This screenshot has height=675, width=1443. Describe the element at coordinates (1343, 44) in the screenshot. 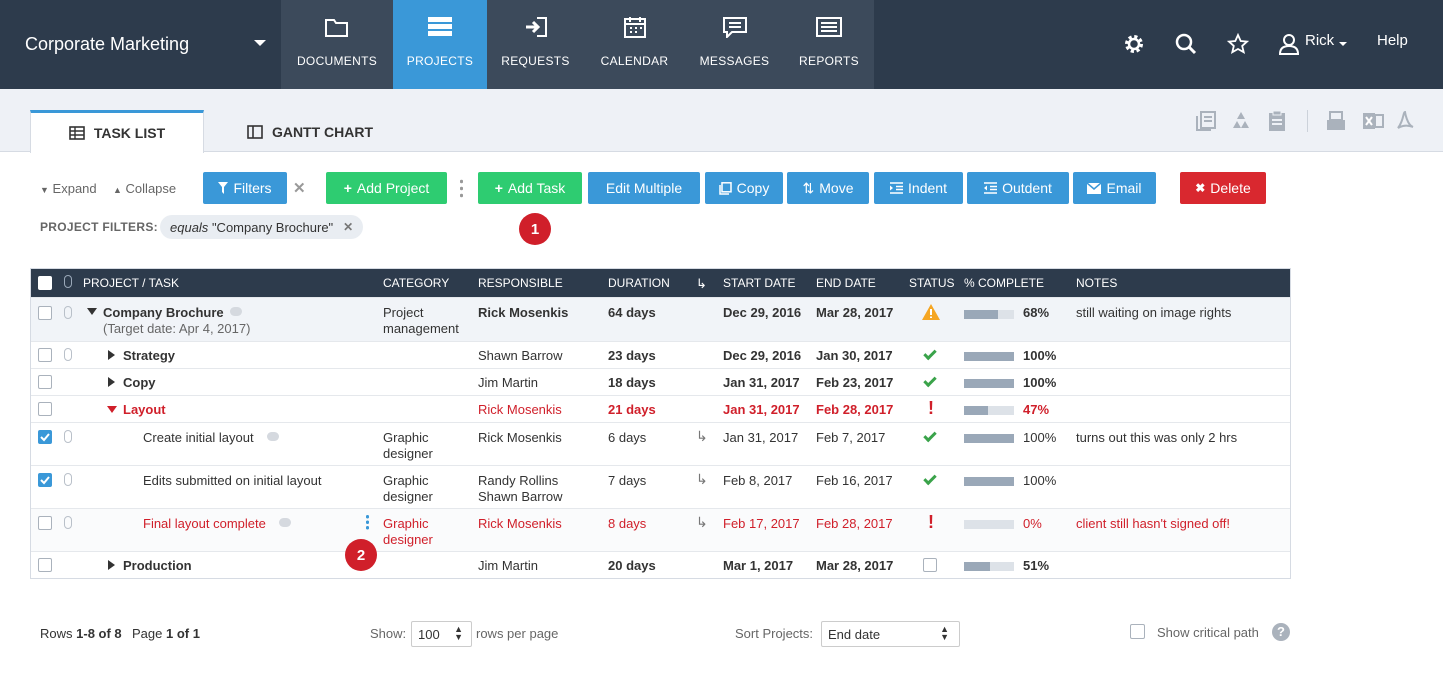

I see `user-dropdown-icon` at that location.